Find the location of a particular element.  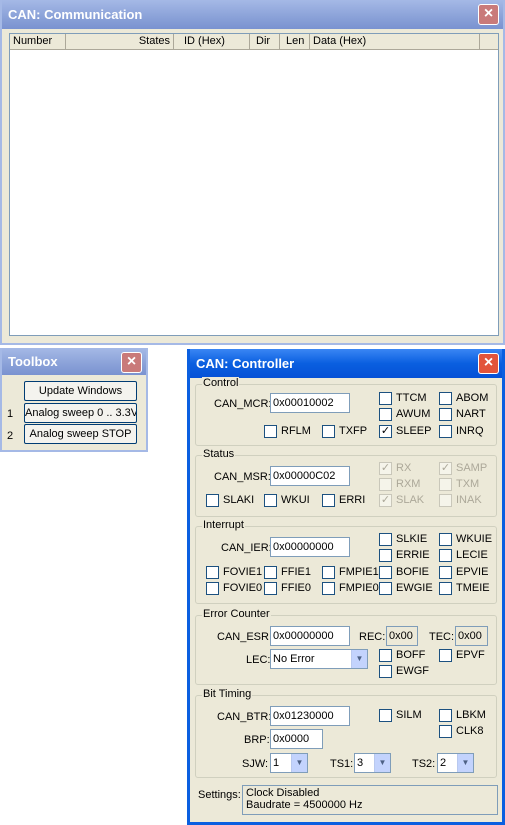

inak-label: INAK is located at coordinates (469, 500).